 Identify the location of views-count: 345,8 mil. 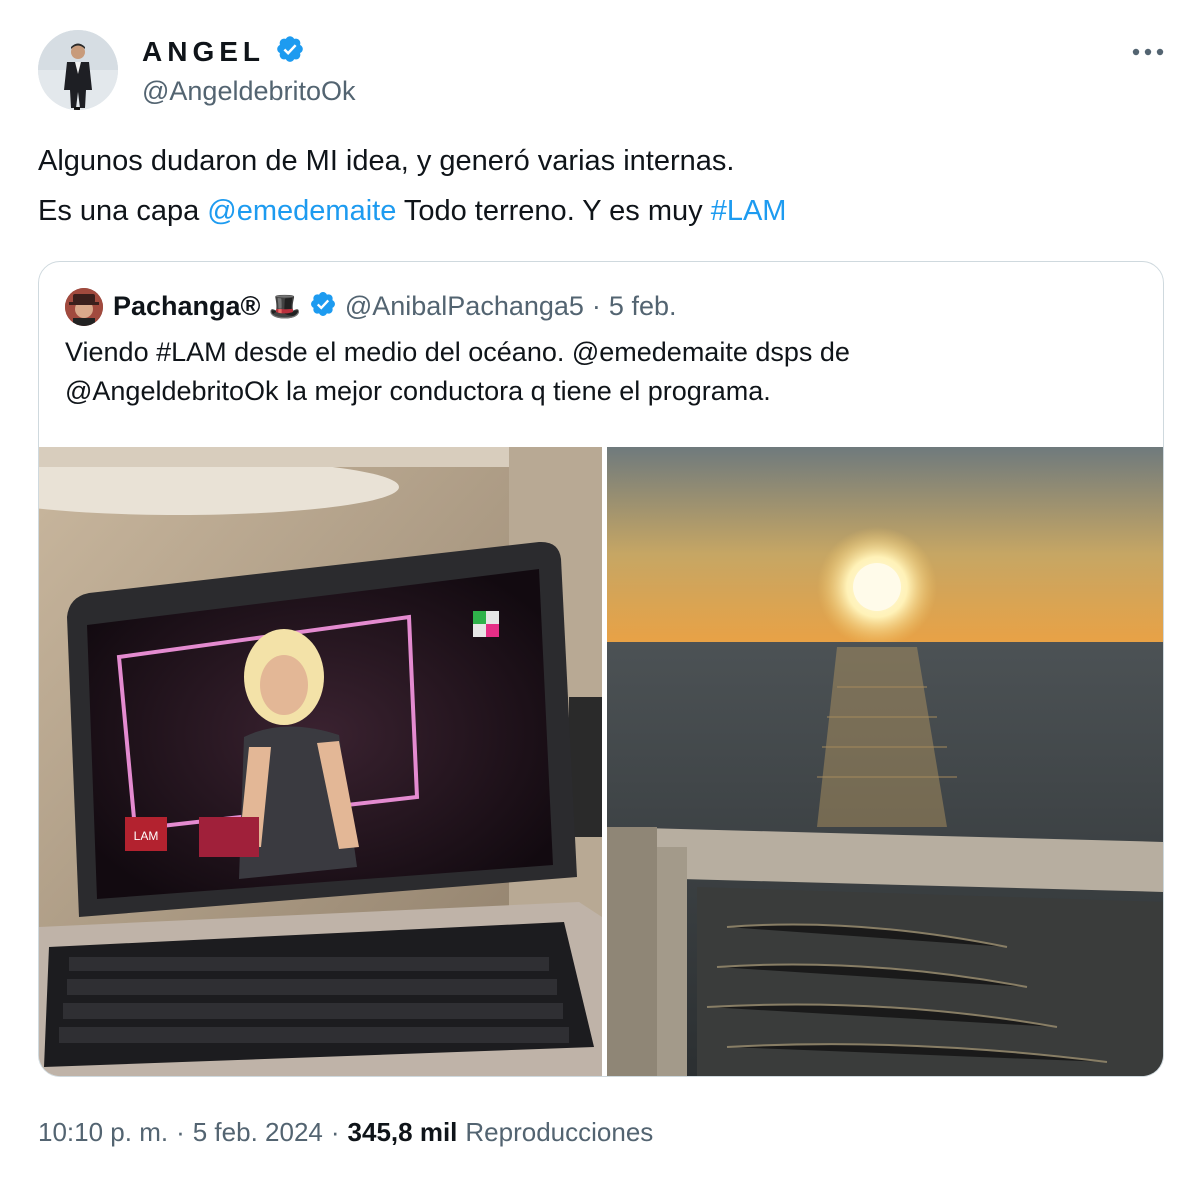
(403, 1132).